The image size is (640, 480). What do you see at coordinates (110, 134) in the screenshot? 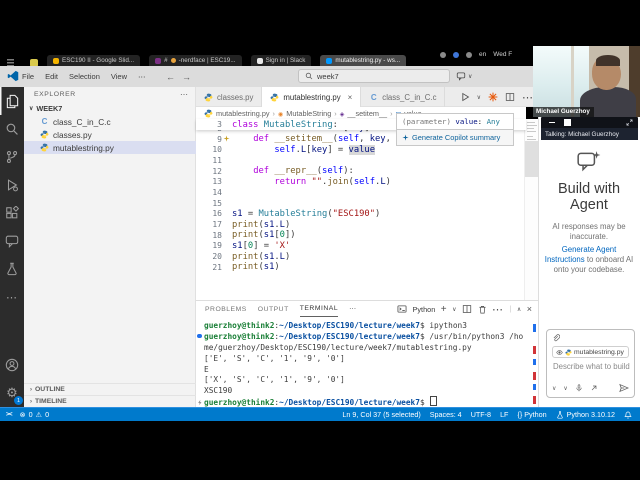
I see `file-item-classes.py: classes.py` at bounding box center [110, 134].